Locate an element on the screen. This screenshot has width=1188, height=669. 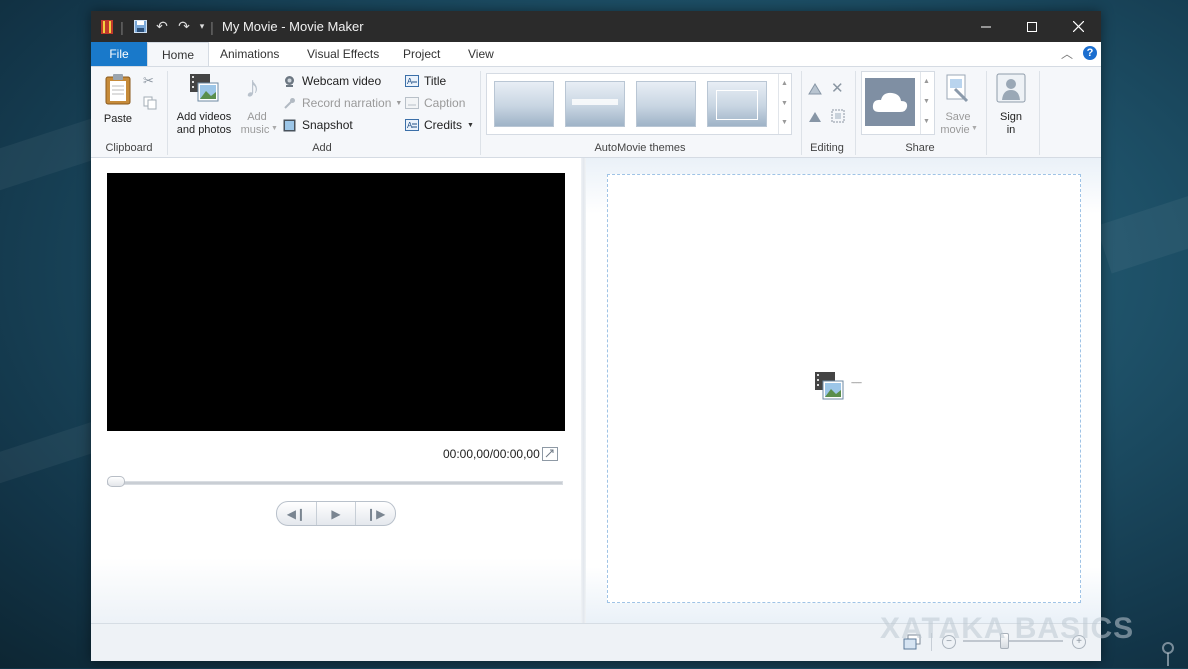
gallery-scroll-up-icon: ▲ is located at coordinates (784, 83).